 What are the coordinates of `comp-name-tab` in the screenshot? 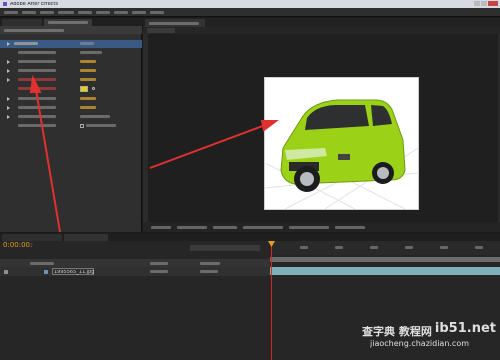 It's located at (161, 30).